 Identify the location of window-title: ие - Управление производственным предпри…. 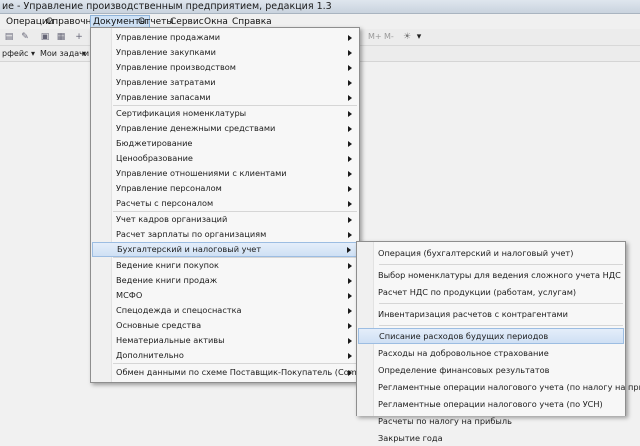
(167, 6).